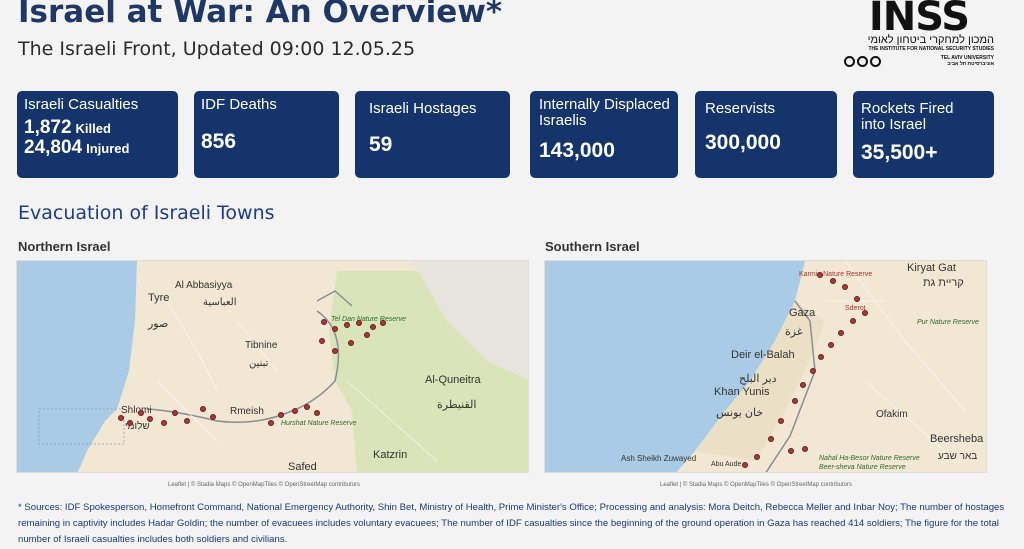  I want to click on map-label-shlomi: Shlomi, so click(136, 410).